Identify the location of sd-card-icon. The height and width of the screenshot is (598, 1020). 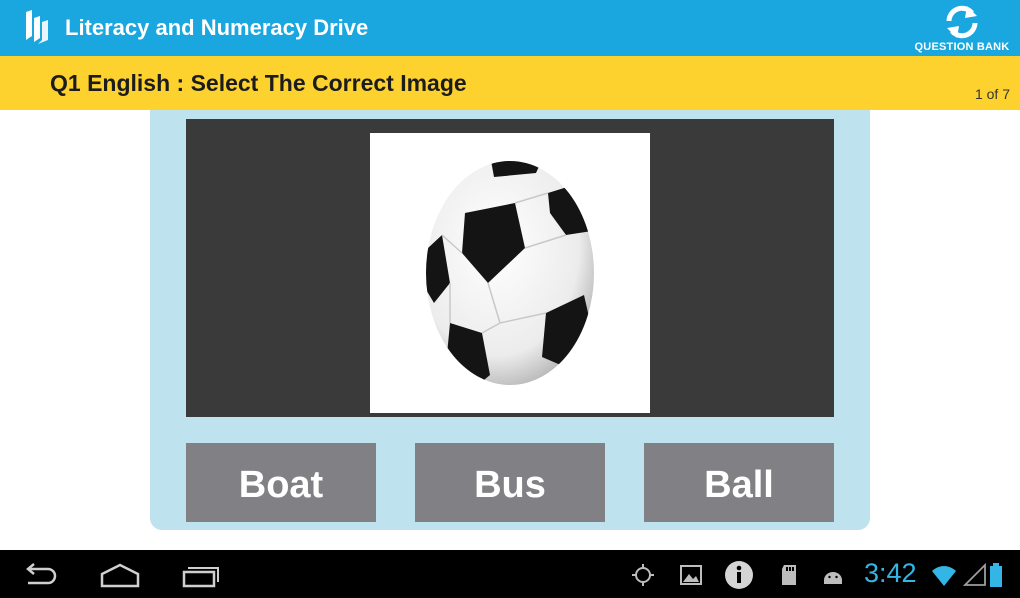
(789, 575).